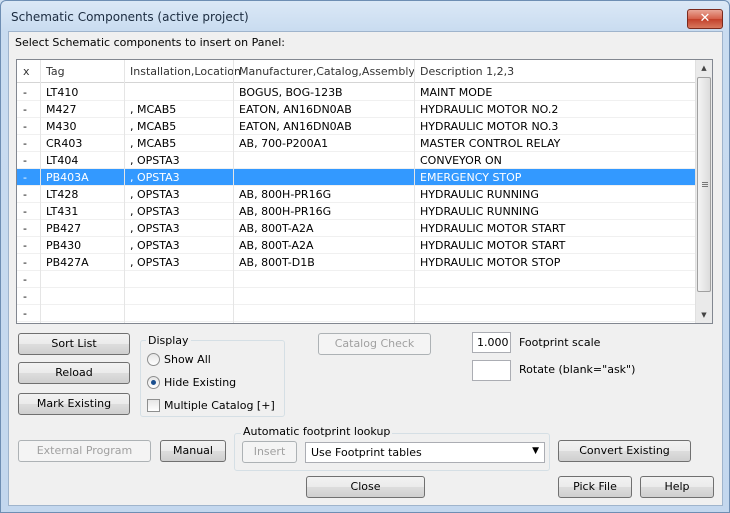 Image resolution: width=730 pixels, height=513 pixels. Describe the element at coordinates (67, 177) in the screenshot. I see `cell-tag: PB403A` at that location.